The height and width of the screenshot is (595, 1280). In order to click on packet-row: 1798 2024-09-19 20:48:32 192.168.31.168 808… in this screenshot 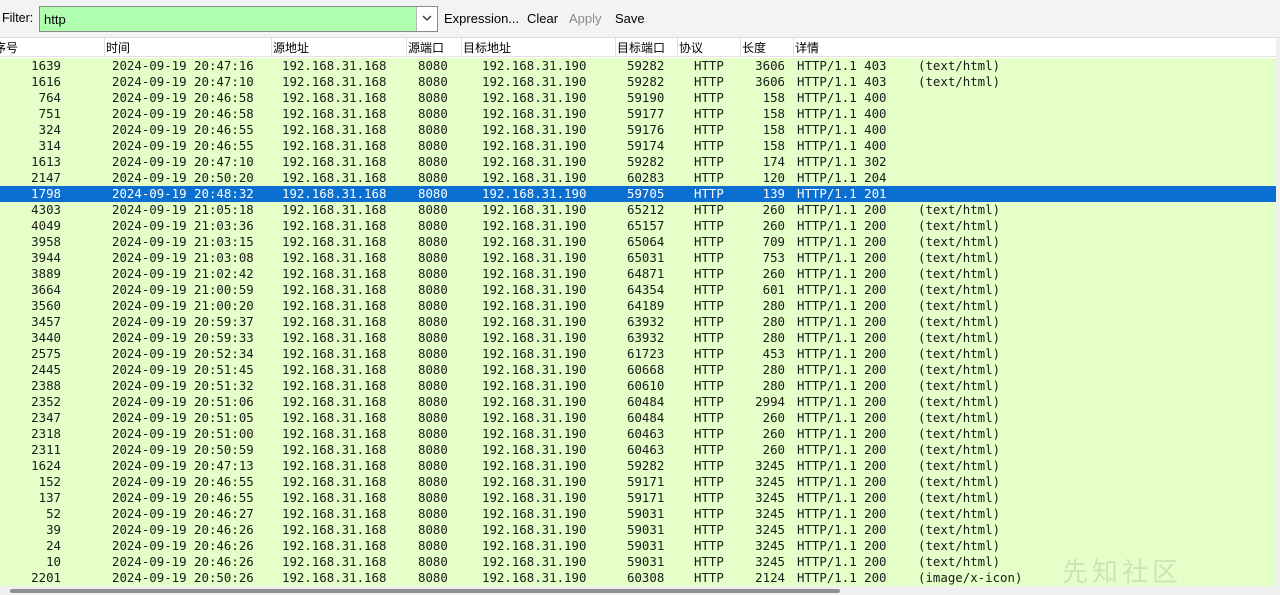, I will do `click(638, 194)`.